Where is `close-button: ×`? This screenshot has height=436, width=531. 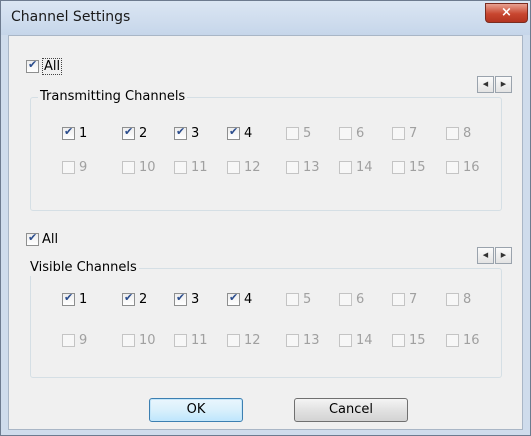
close-button: × is located at coordinates (506, 13).